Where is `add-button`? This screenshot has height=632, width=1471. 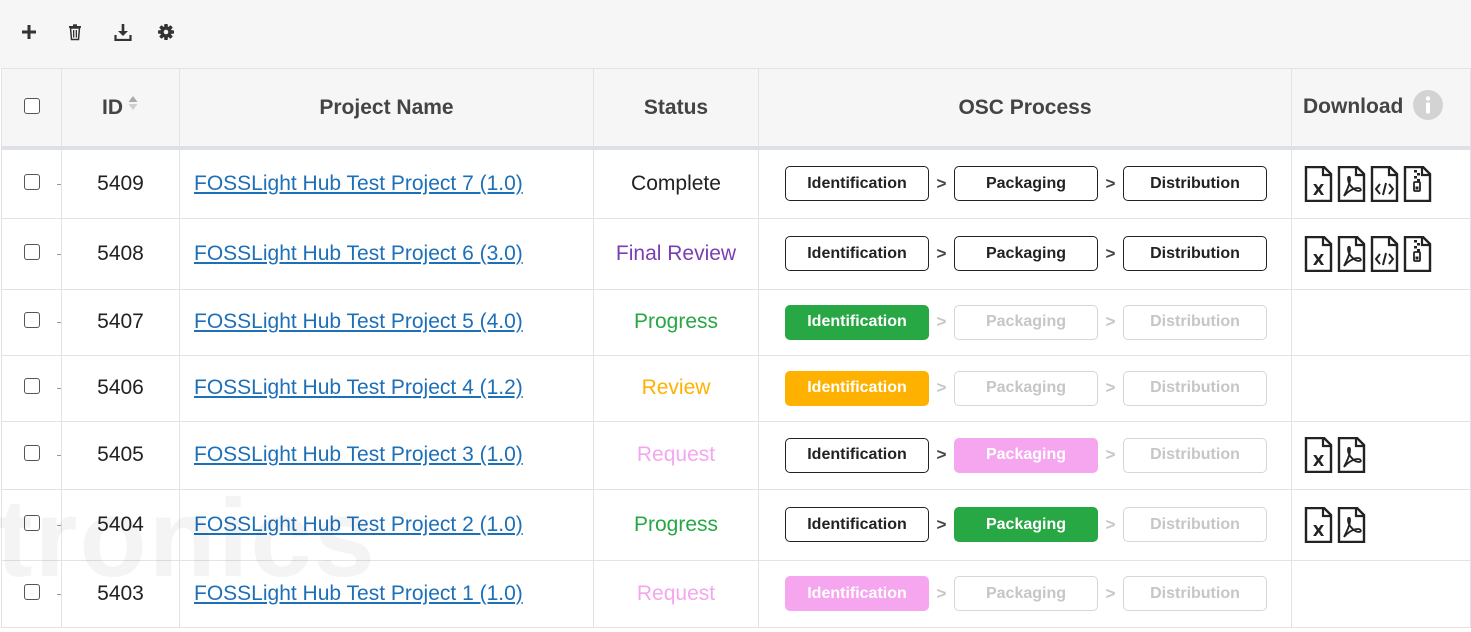
add-button is located at coordinates (29, 32).